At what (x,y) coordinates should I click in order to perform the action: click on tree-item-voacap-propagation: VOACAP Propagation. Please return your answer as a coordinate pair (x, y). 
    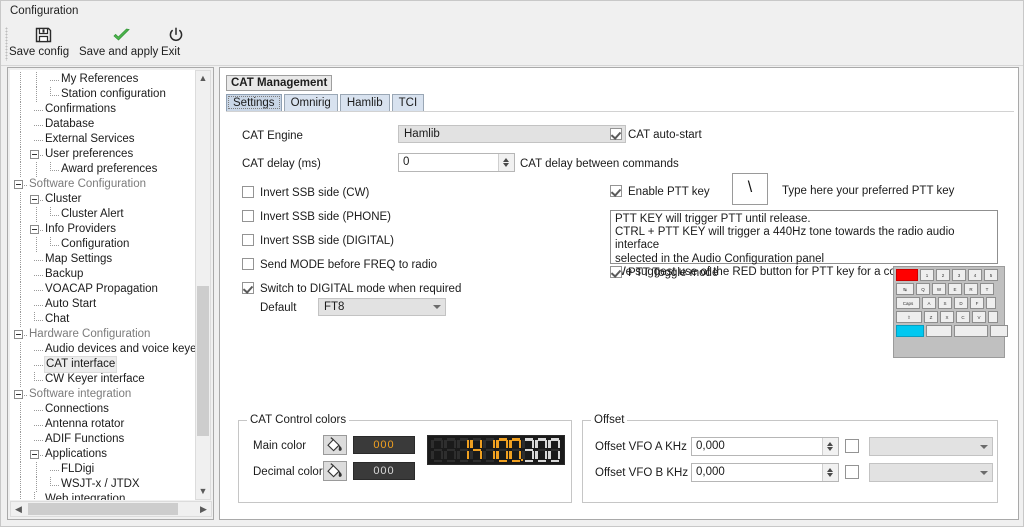
    Looking at the image, I should click on (103, 289).